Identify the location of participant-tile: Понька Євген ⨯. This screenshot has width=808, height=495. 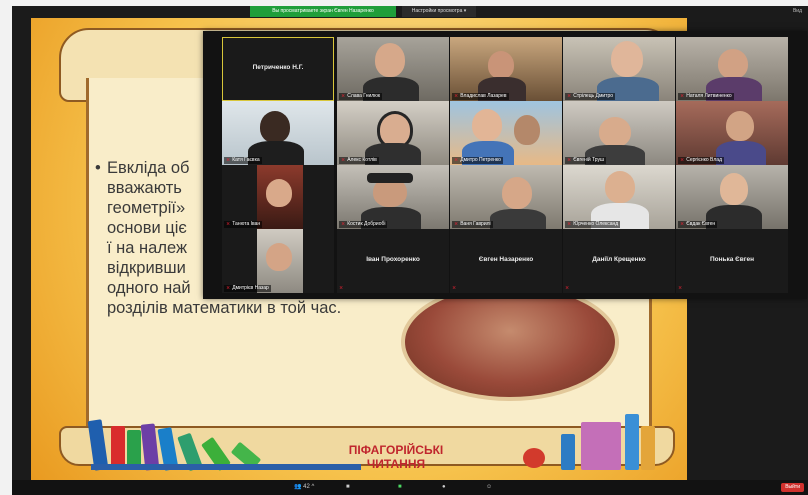
(732, 261).